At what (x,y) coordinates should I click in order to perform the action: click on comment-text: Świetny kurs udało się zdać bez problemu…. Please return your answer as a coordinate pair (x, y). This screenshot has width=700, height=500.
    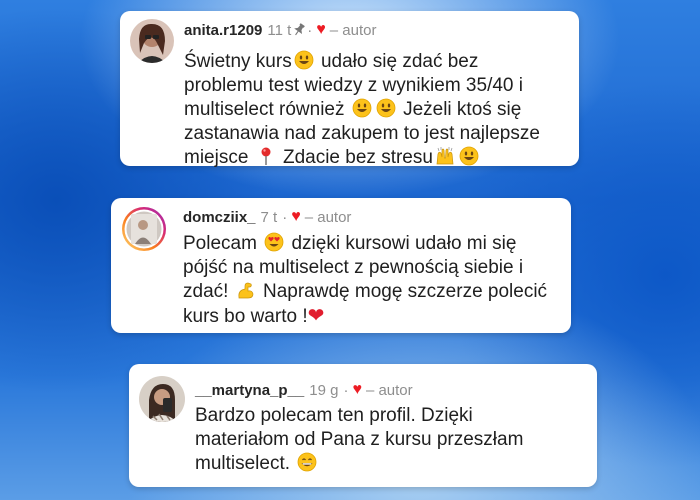
    Looking at the image, I should click on (362, 109).